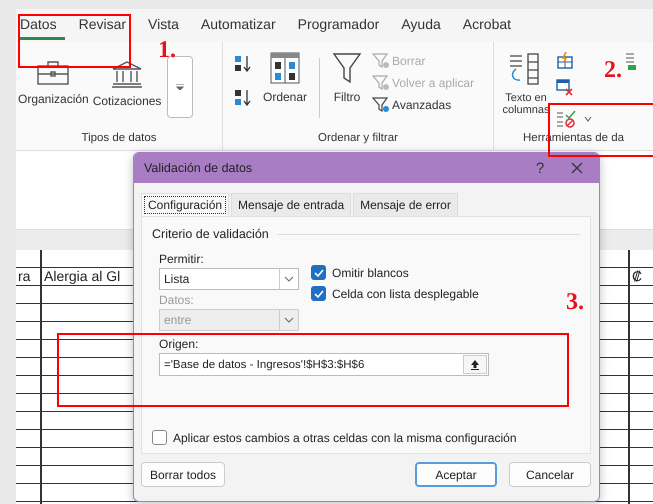 The width and height of the screenshot is (653, 504). What do you see at coordinates (490, 26) in the screenshot?
I see `menu-tab: Acrobat` at bounding box center [490, 26].